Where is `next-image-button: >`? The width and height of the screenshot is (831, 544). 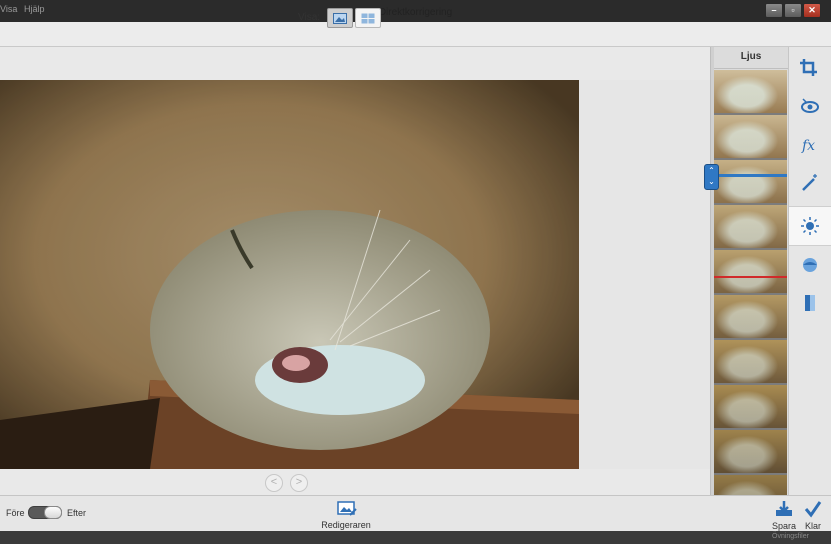
next-image-button: > is located at coordinates (299, 483).